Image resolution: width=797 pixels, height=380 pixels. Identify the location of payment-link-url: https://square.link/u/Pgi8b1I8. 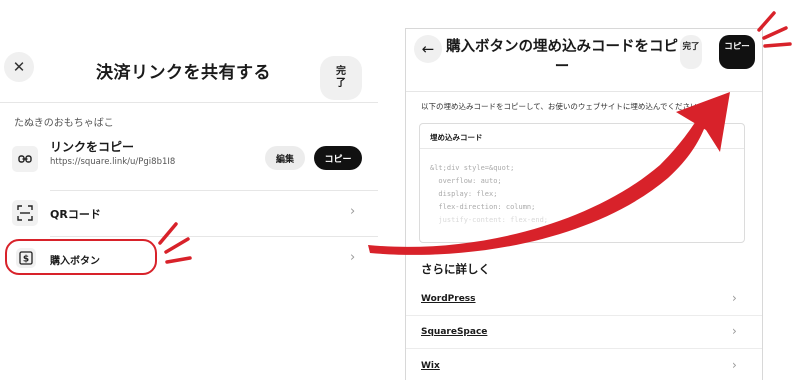
(113, 162).